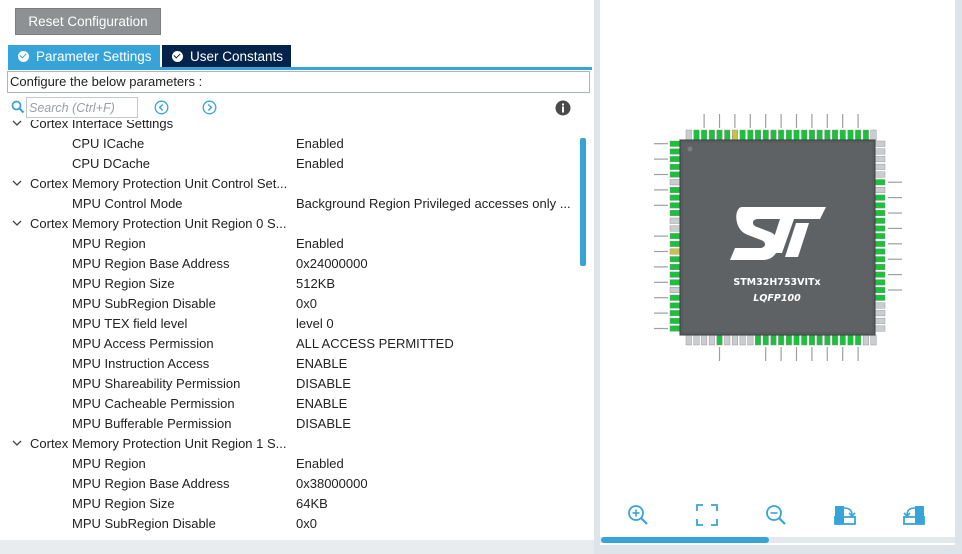 This screenshot has height=554, width=962. What do you see at coordinates (685, 540) in the screenshot?
I see `horizontal-scrollbar-thumb` at bounding box center [685, 540].